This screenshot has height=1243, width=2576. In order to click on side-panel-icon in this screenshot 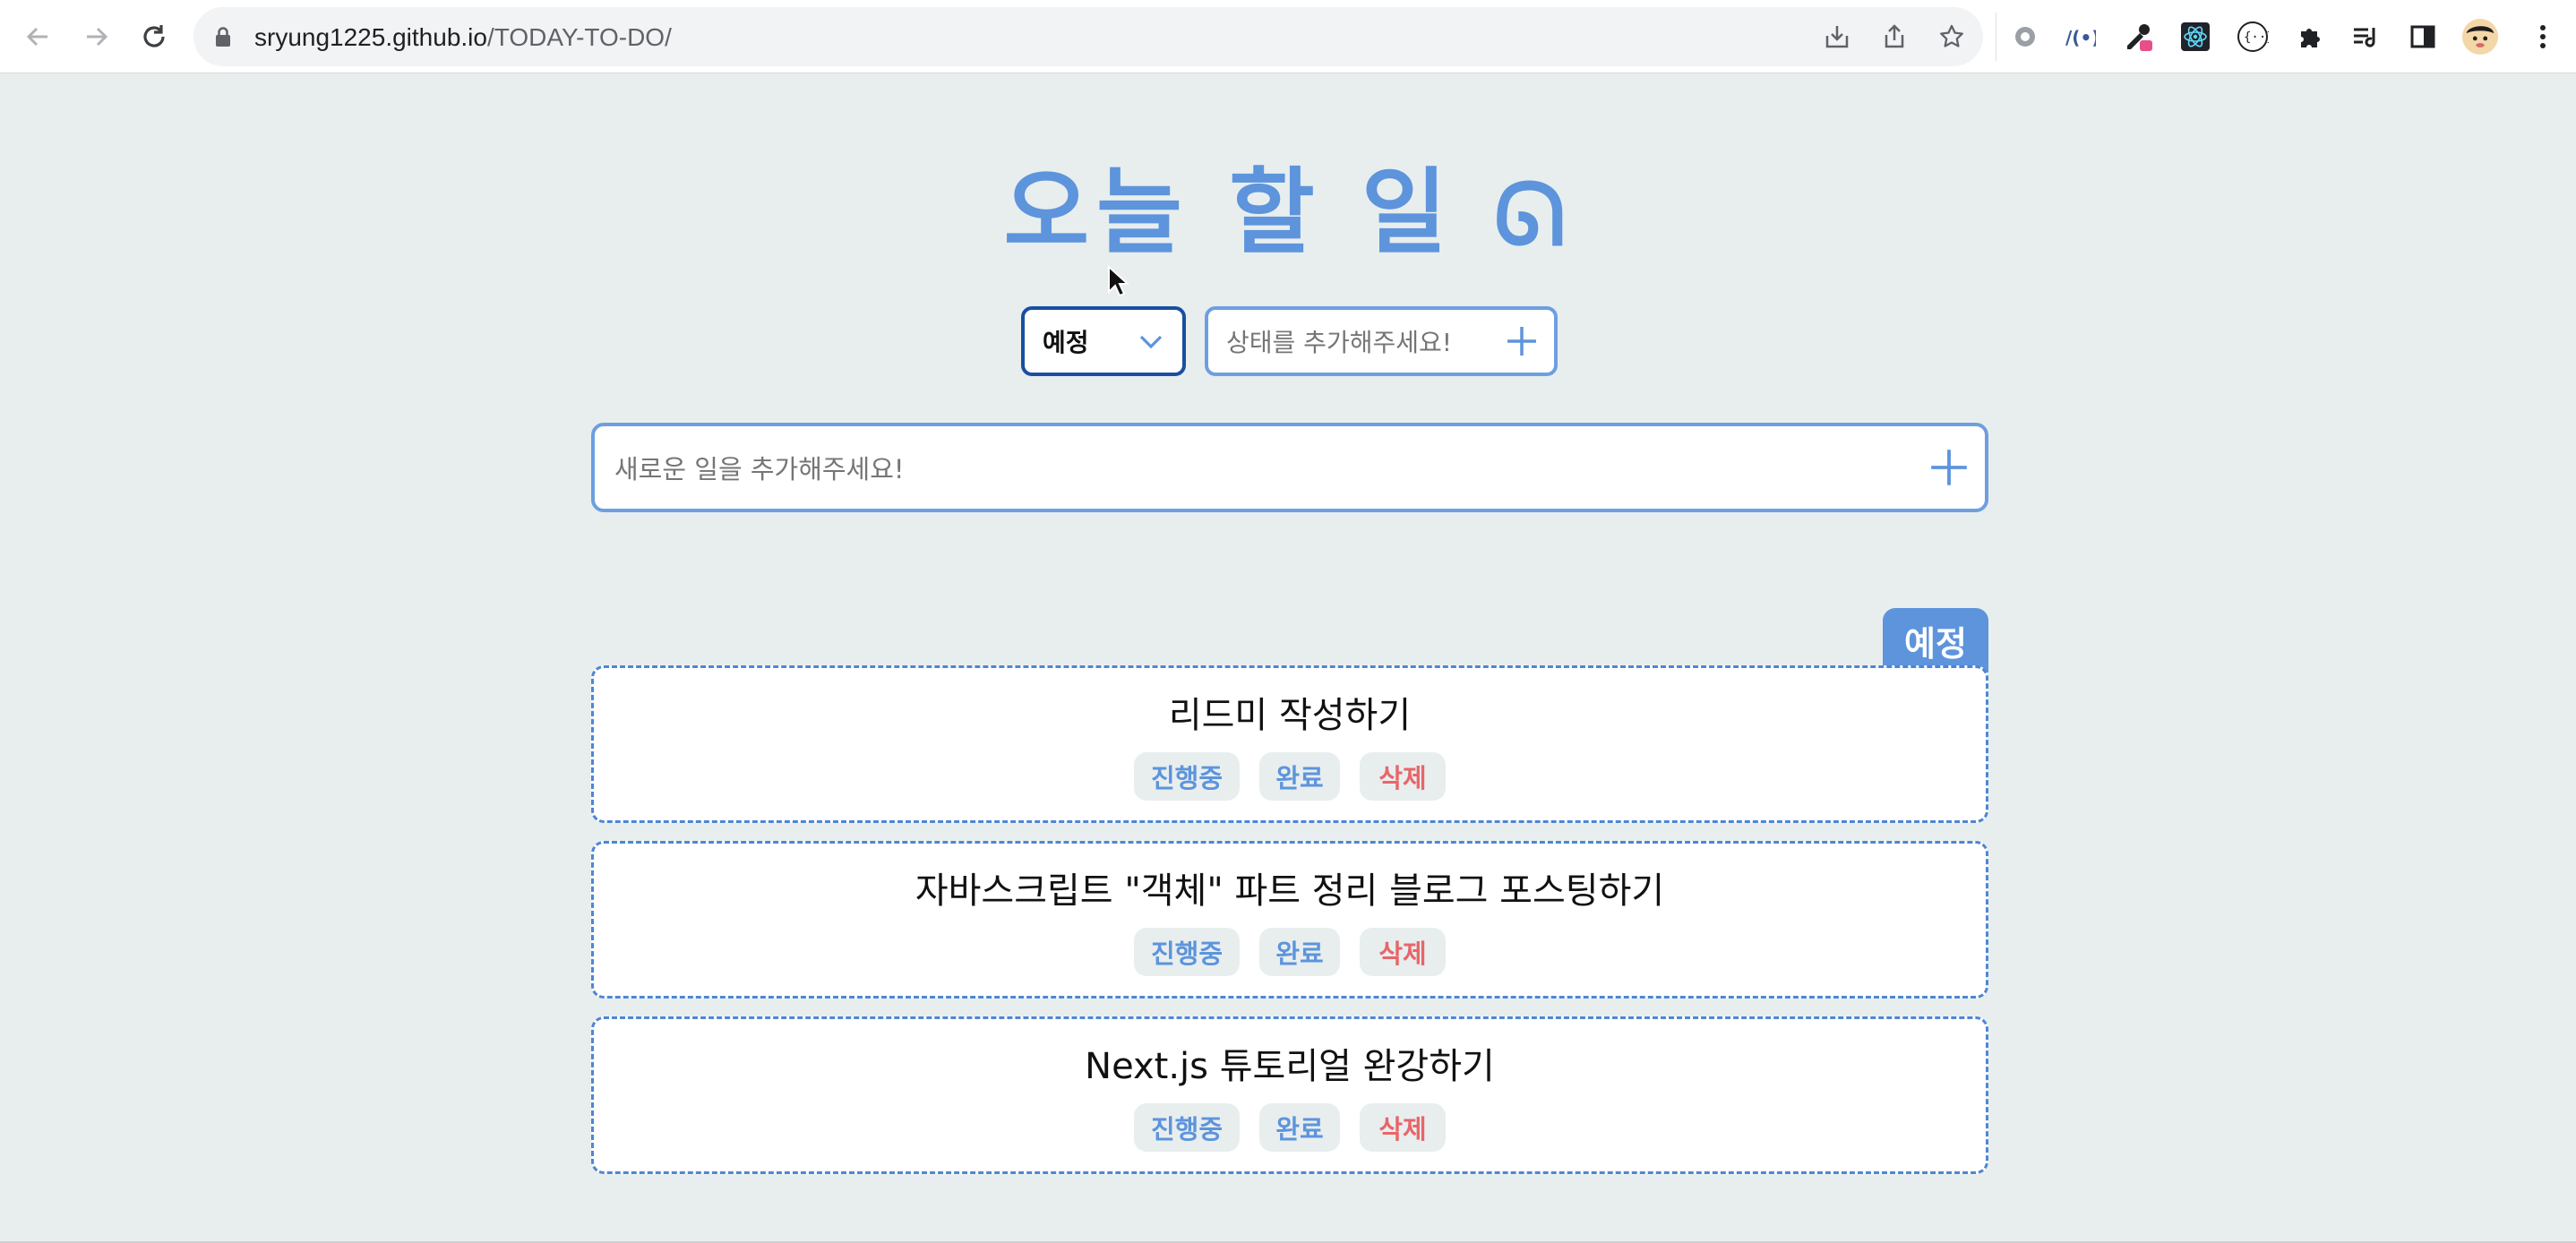, I will do `click(2423, 37)`.